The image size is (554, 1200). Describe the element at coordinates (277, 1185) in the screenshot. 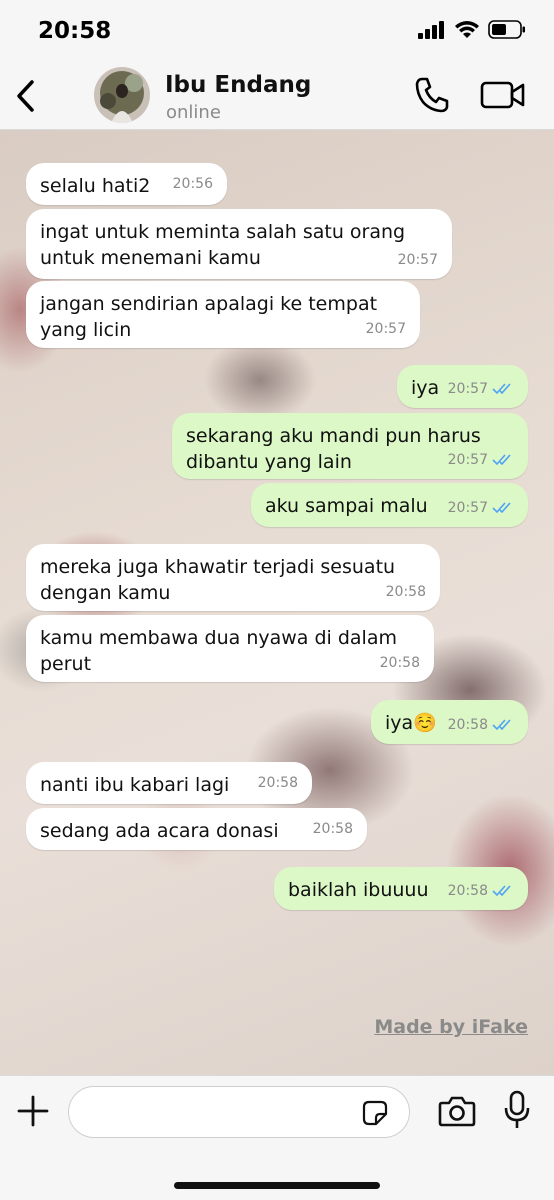

I see `home-indicator` at that location.